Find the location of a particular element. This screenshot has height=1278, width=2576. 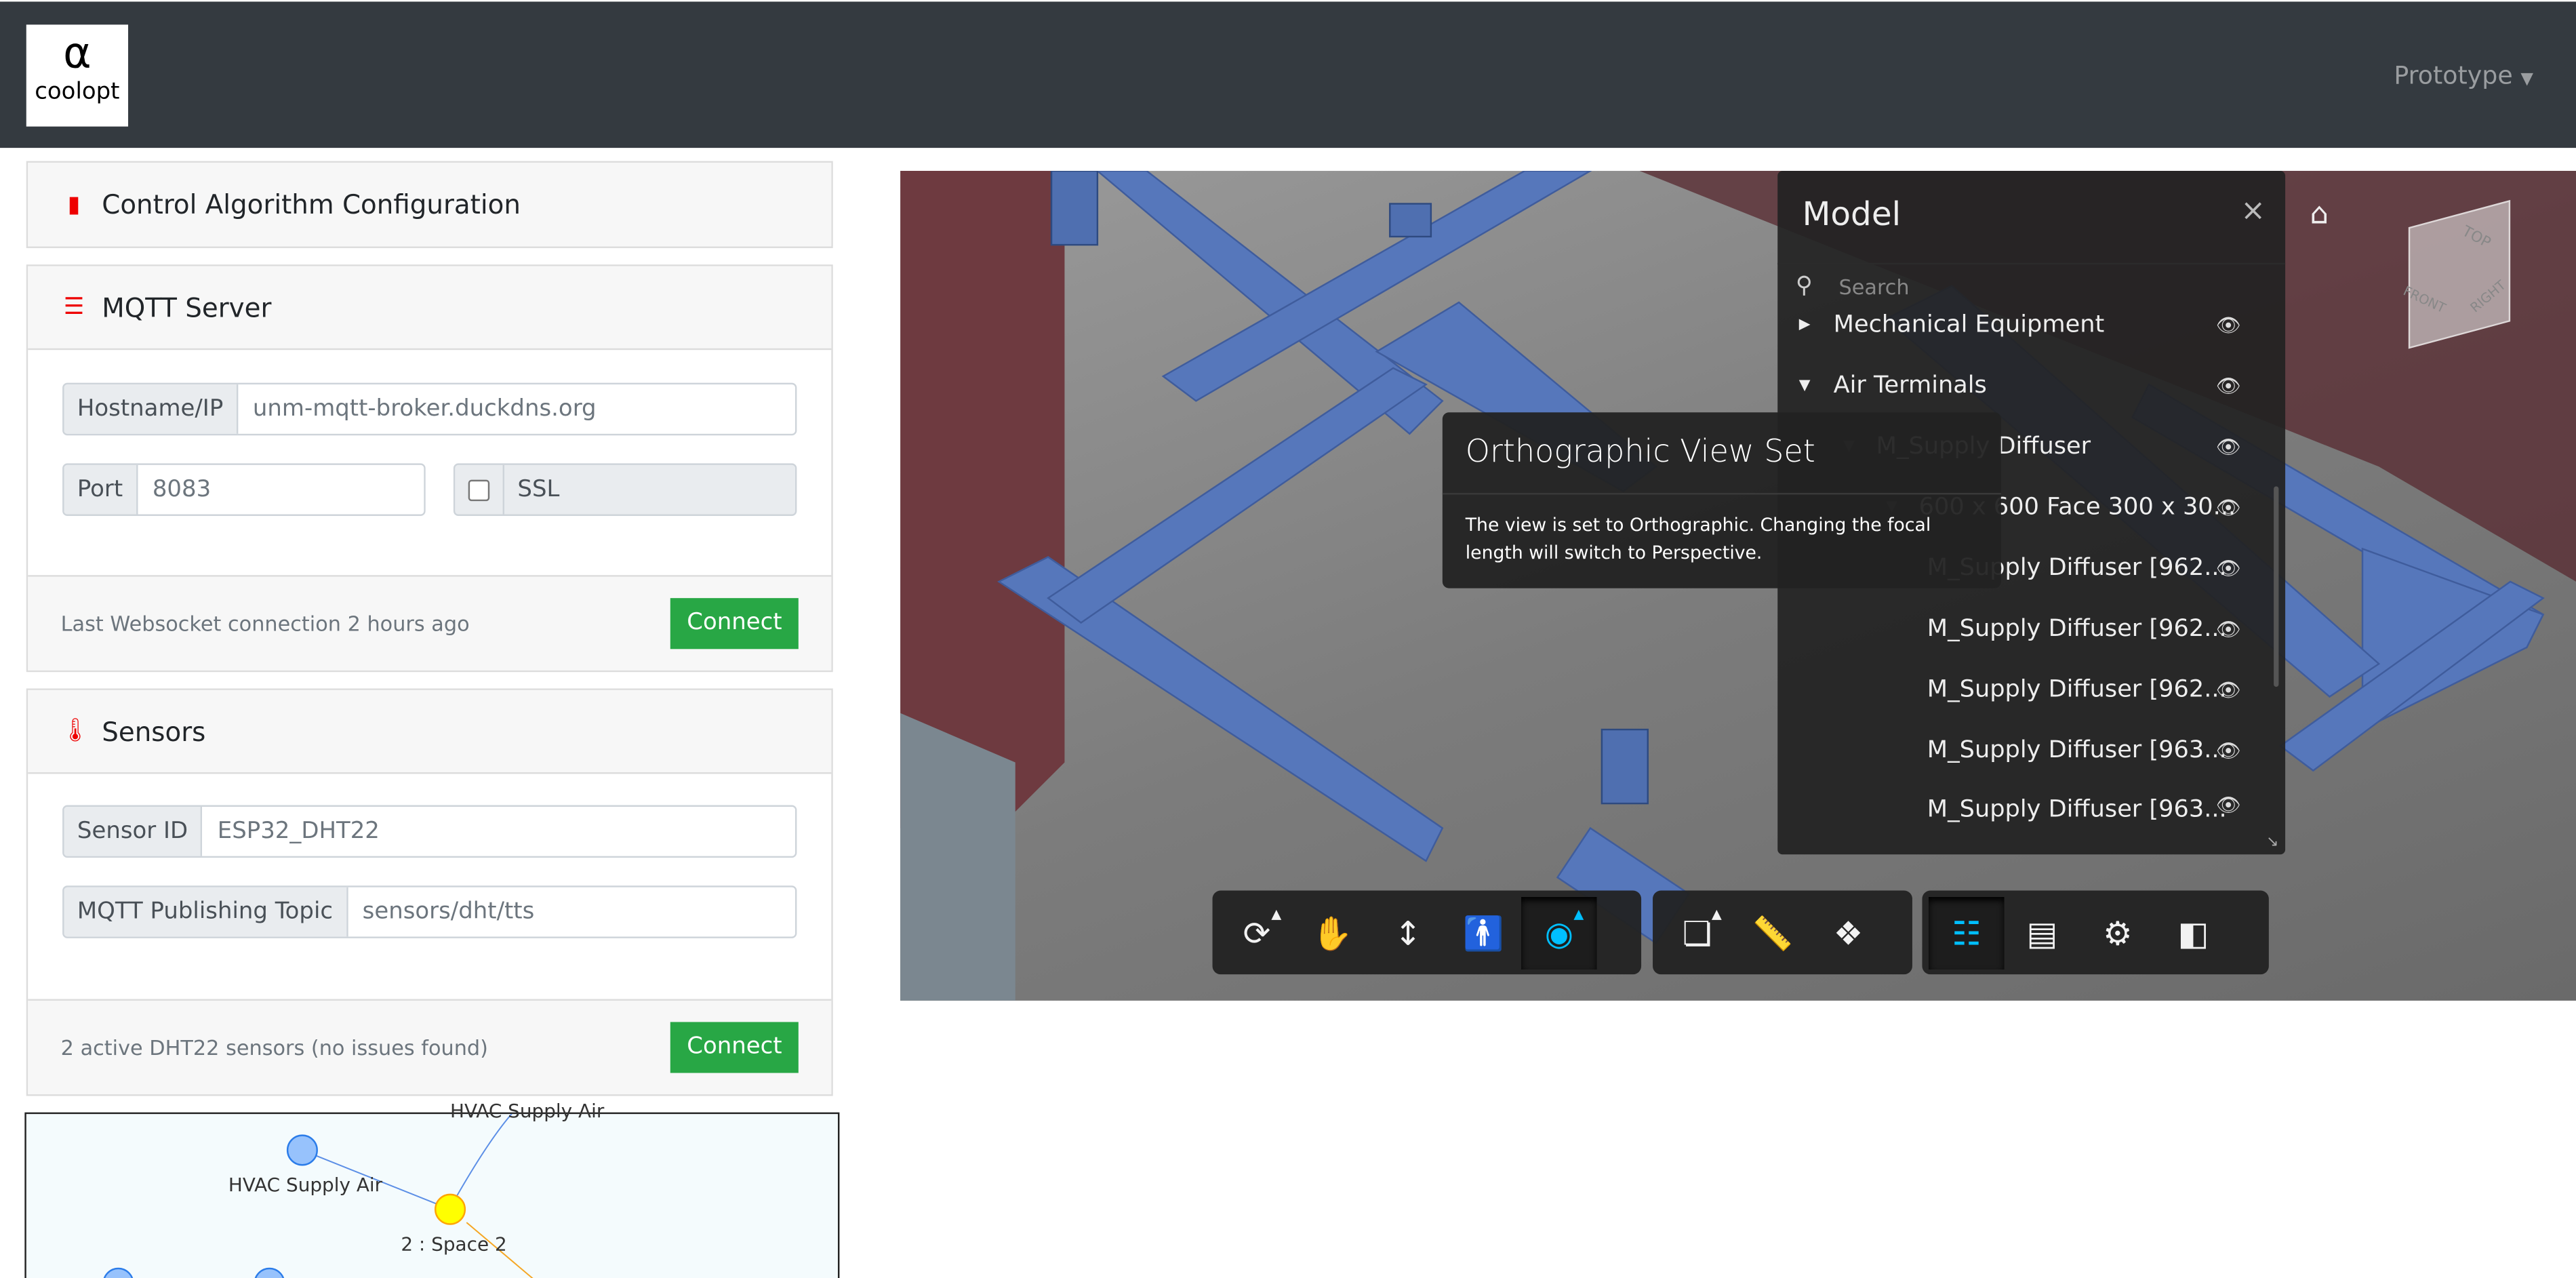

port-label: Port is located at coordinates (101, 489).